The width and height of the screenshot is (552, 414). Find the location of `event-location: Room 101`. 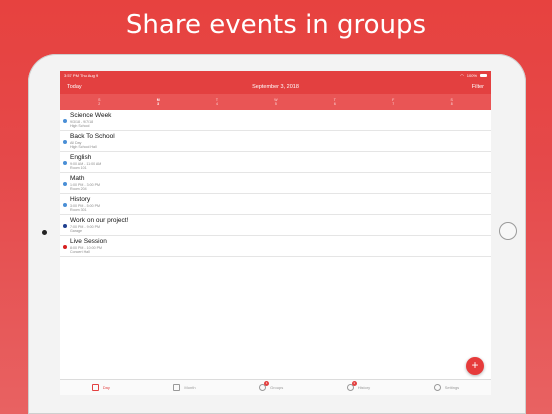

event-location: Room 101 is located at coordinates (78, 168).